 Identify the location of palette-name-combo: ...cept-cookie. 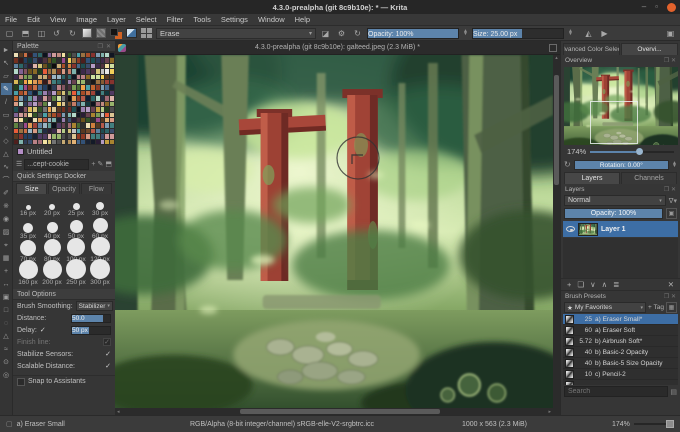
(57, 164).